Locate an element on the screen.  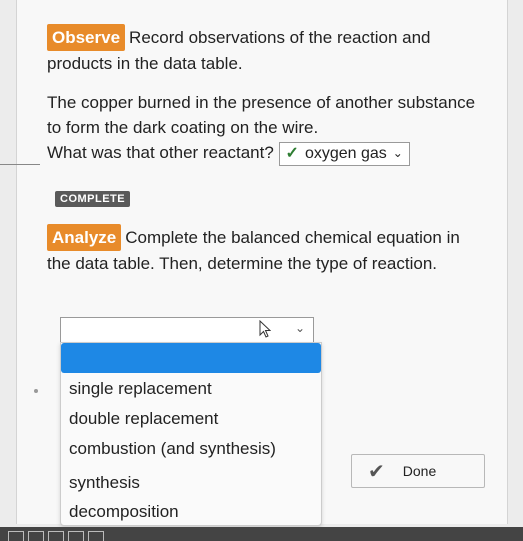
option-combustion: combustion (and synthesis) is located at coordinates (172, 449).